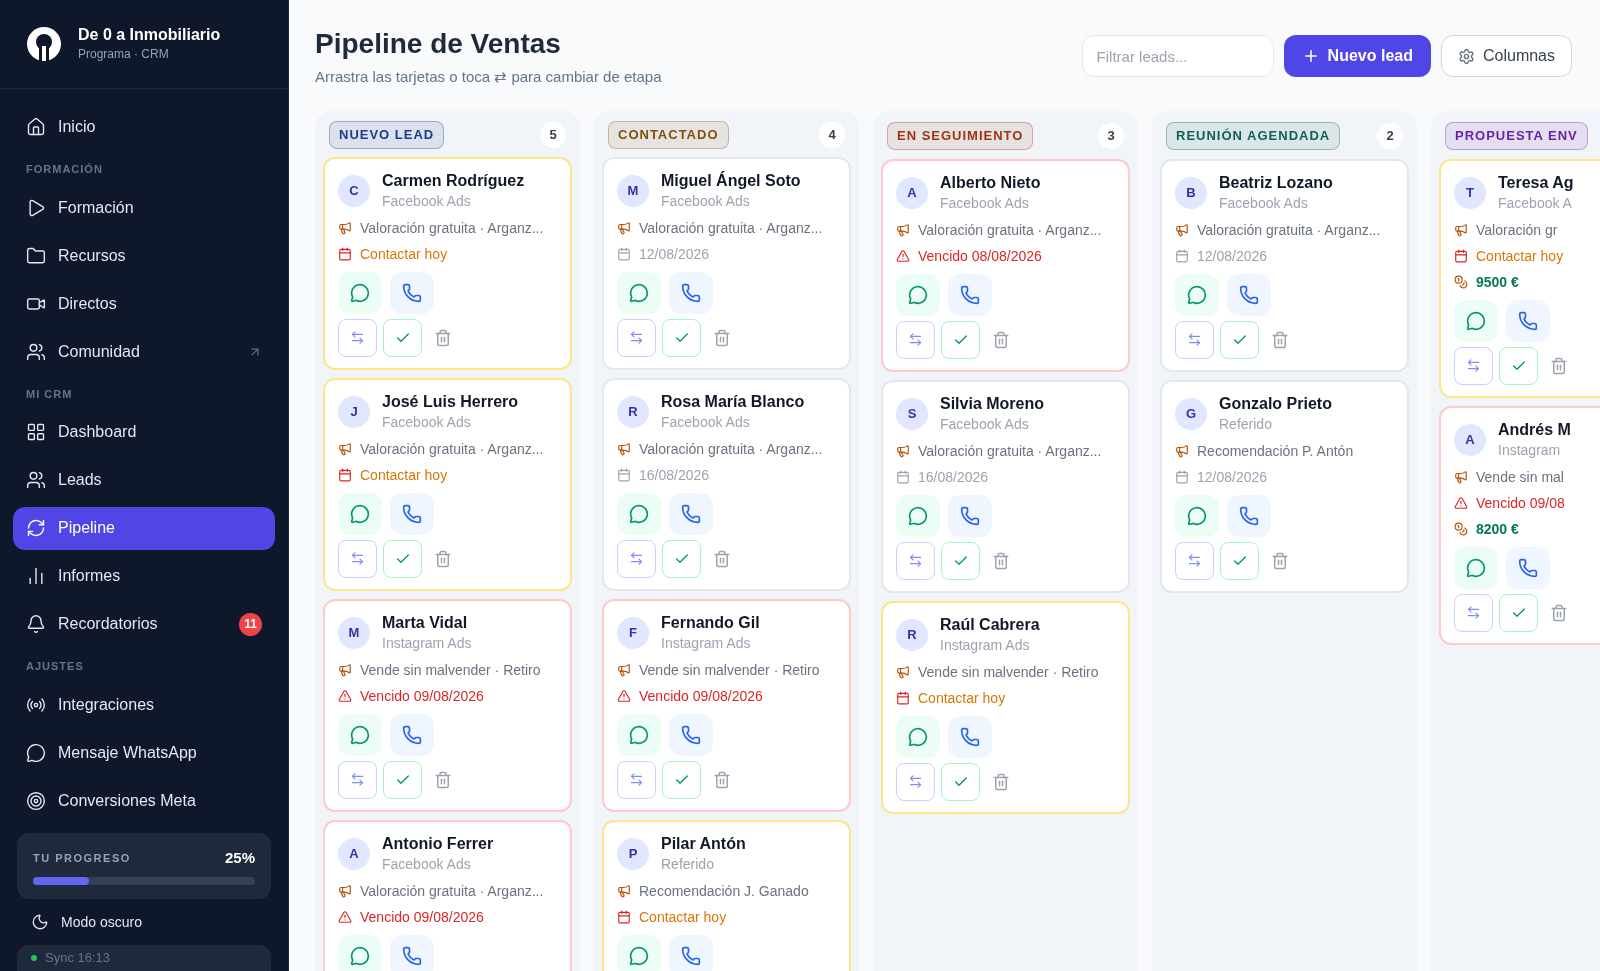 The width and height of the screenshot is (1600, 971). What do you see at coordinates (990, 624) in the screenshot?
I see `lead-name: Raúl Cabrera` at bounding box center [990, 624].